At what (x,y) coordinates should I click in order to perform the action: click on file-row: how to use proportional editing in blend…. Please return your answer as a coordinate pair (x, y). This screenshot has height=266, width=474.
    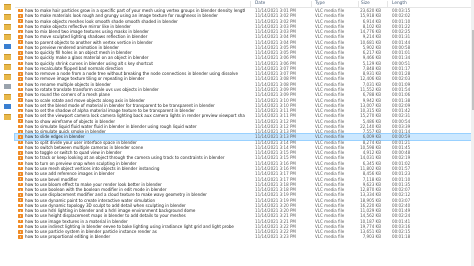
    Looking at the image, I should click on (244, 236).